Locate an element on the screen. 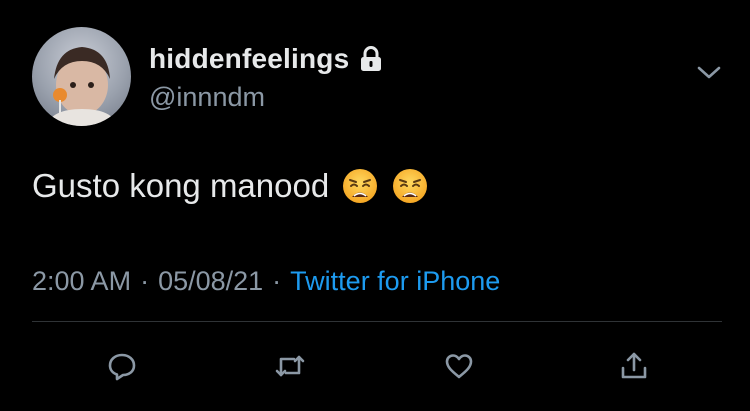 The width and height of the screenshot is (750, 411). reply-icon is located at coordinates (122, 367).